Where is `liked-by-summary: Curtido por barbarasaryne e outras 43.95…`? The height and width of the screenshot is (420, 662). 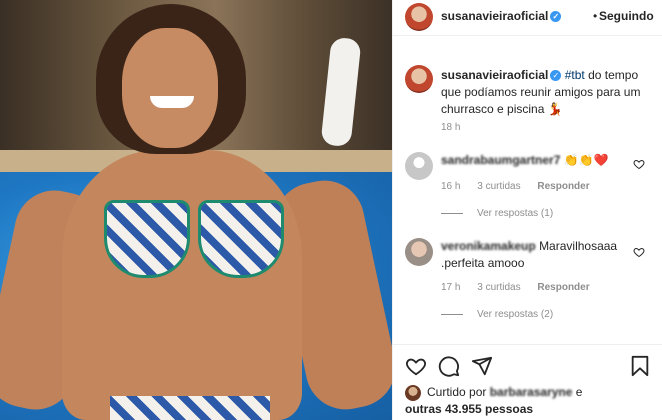 liked-by-summary: Curtido por barbarasaryne e outras 43.95… is located at coordinates (530, 400).